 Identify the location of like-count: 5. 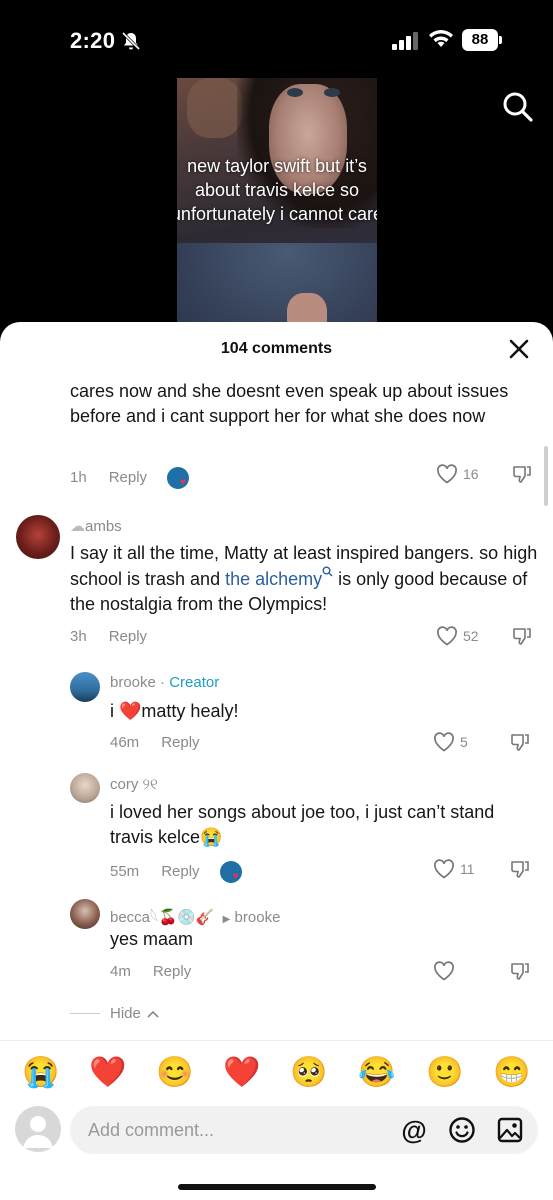
(464, 742).